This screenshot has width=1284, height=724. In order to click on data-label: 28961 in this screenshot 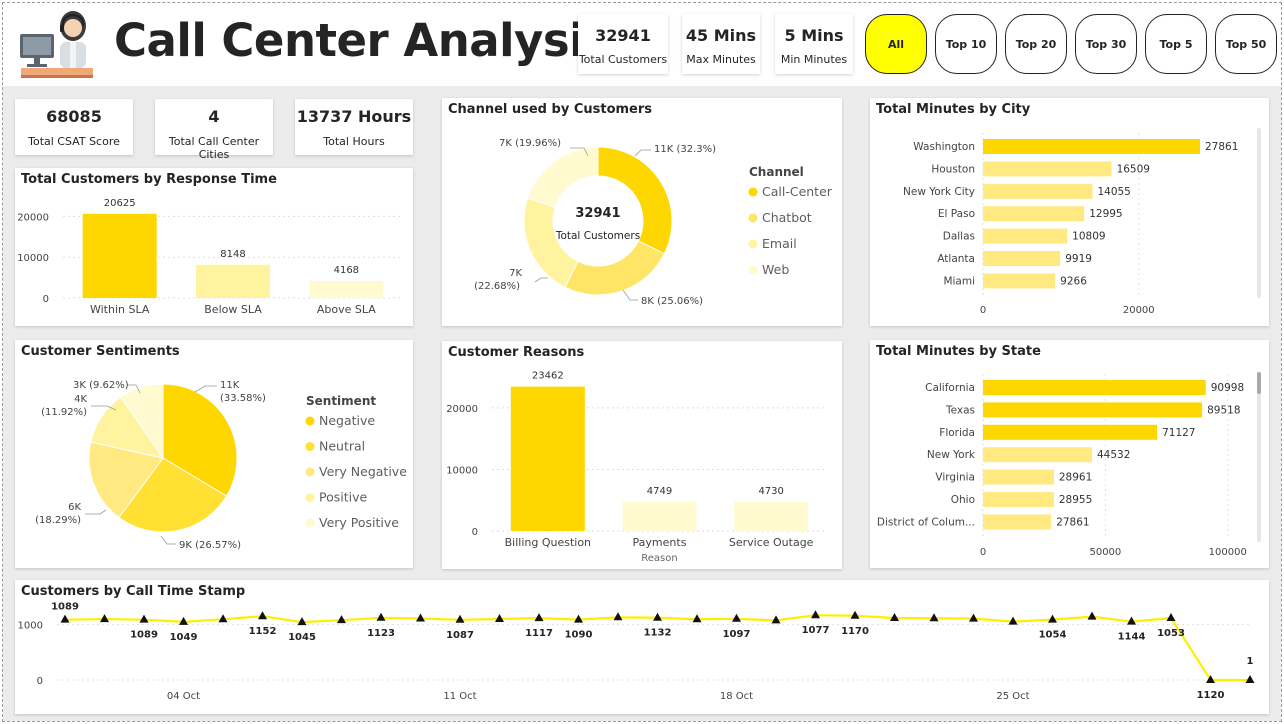, I will do `click(1075, 478)`.